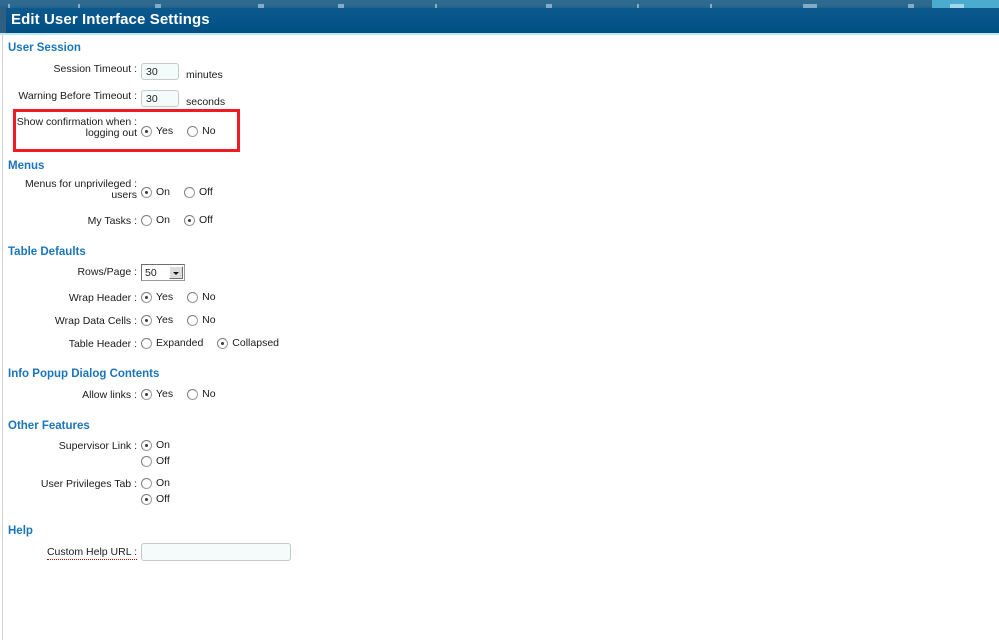 Image resolution: width=999 pixels, height=640 pixels. I want to click on label-custom-help-url: Custom Help URL :, so click(68, 553).